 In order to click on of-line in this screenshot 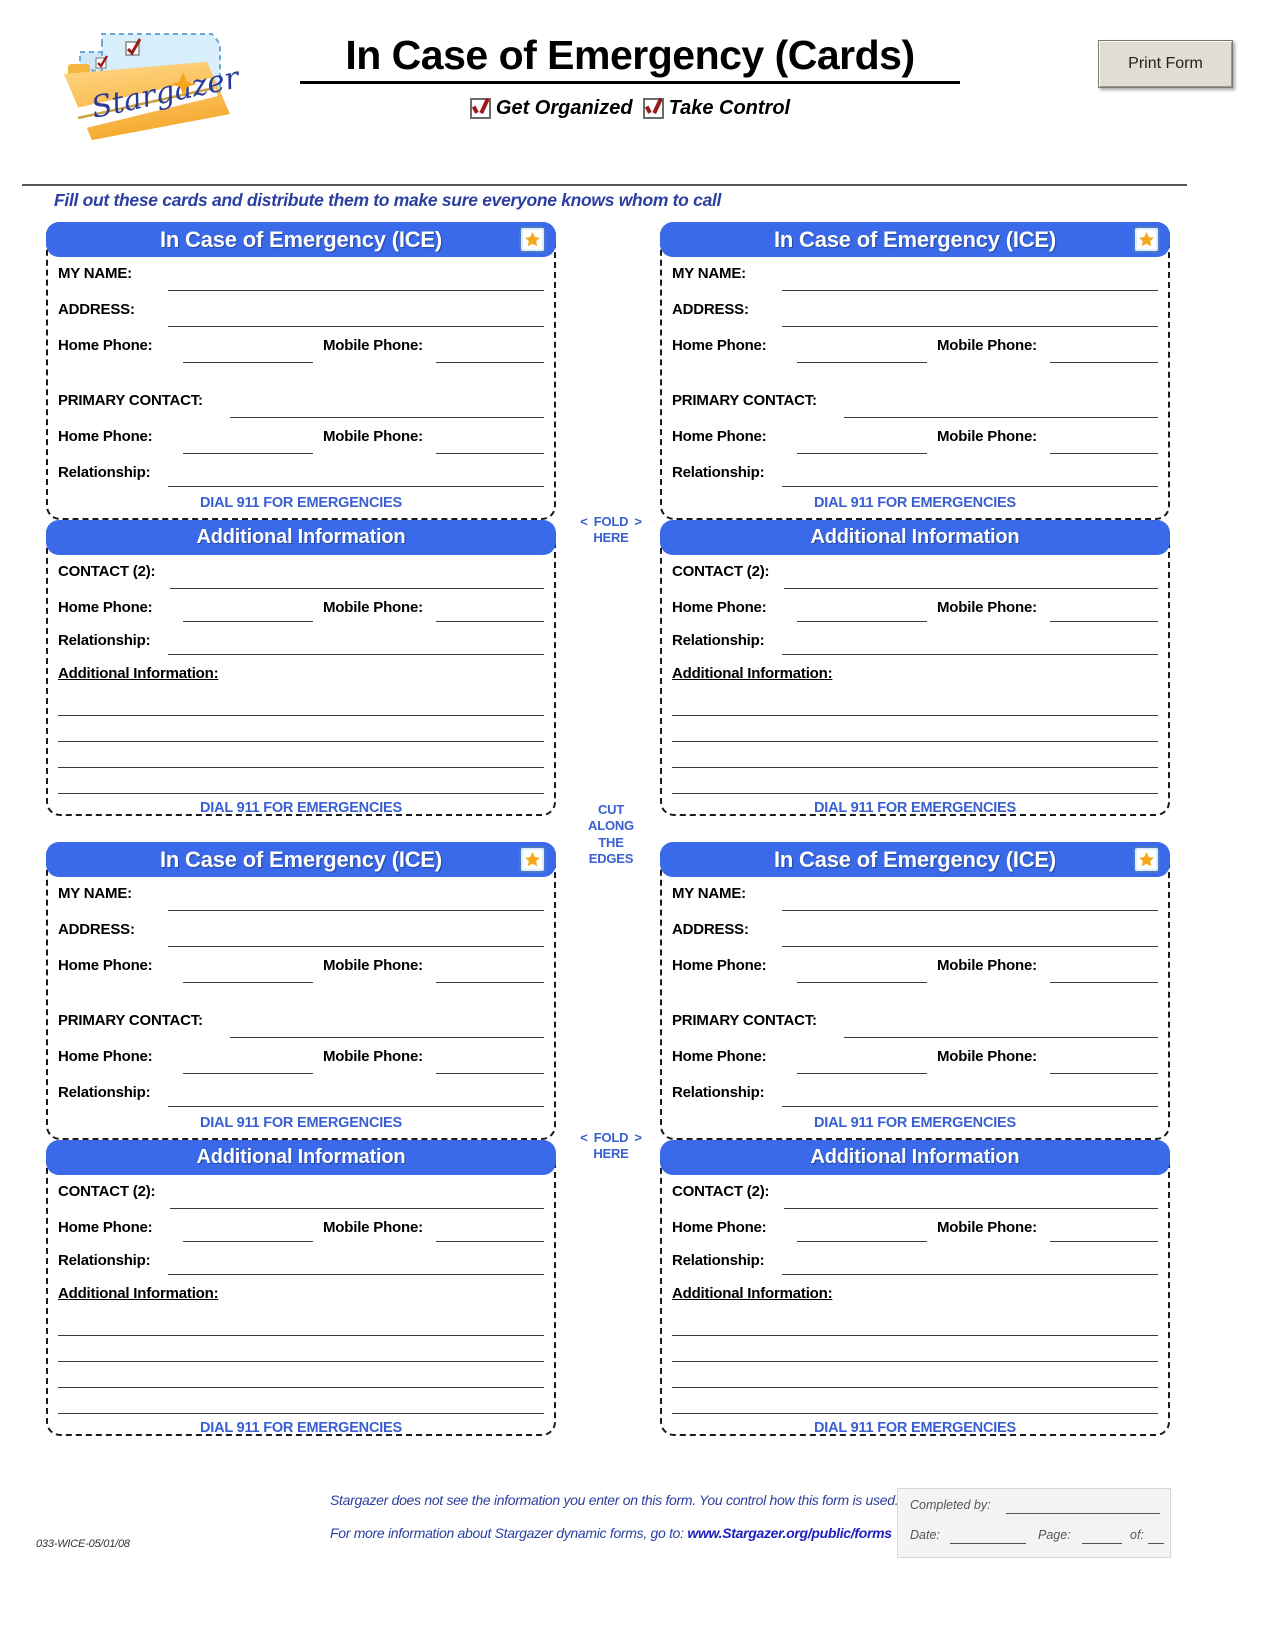, I will do `click(1156, 1543)`.